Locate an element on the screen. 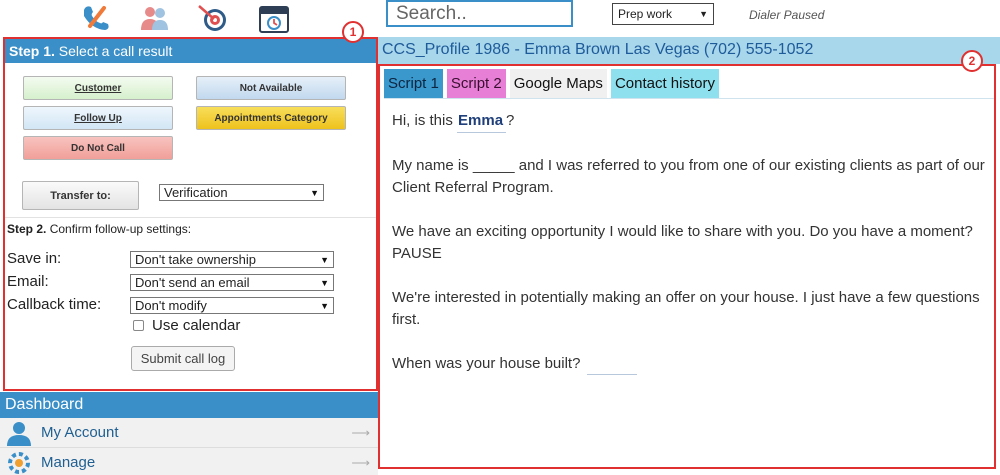 This screenshot has width=1000, height=475. dialer-status: Dialer Paused is located at coordinates (787, 15).